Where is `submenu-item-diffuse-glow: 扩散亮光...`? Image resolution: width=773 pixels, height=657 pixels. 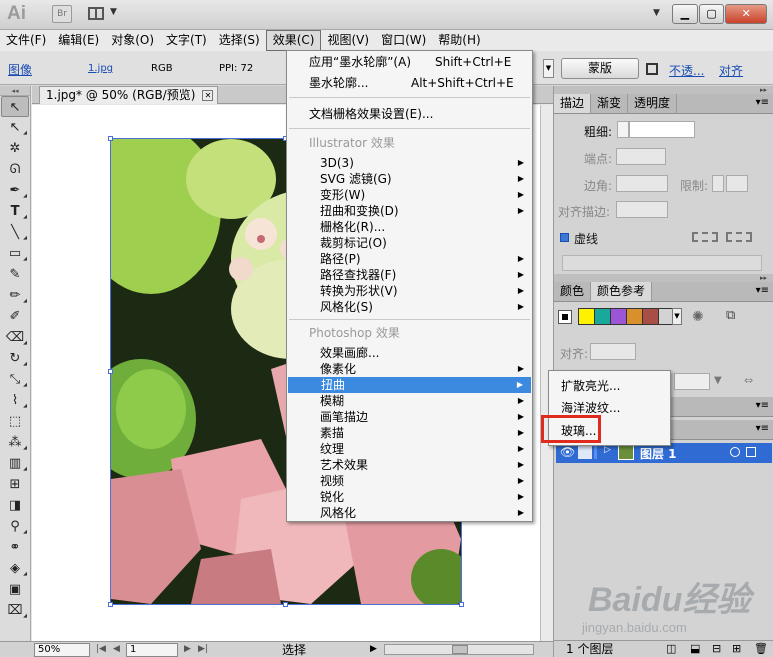 submenu-item-diffuse-glow: 扩散亮光... is located at coordinates (609, 386).